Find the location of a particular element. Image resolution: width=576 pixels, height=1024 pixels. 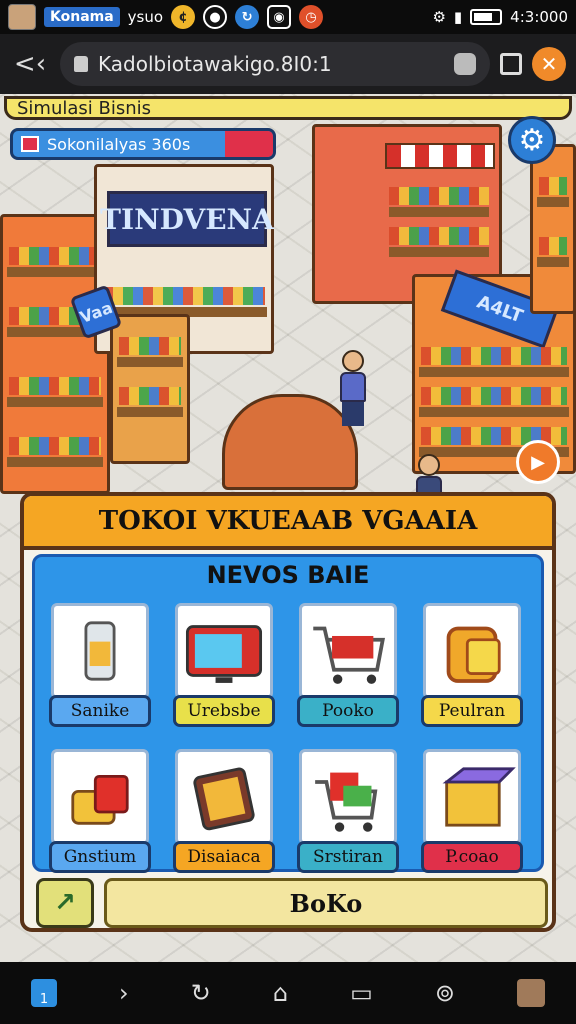

location-icon: ● is located at coordinates (215, 17).